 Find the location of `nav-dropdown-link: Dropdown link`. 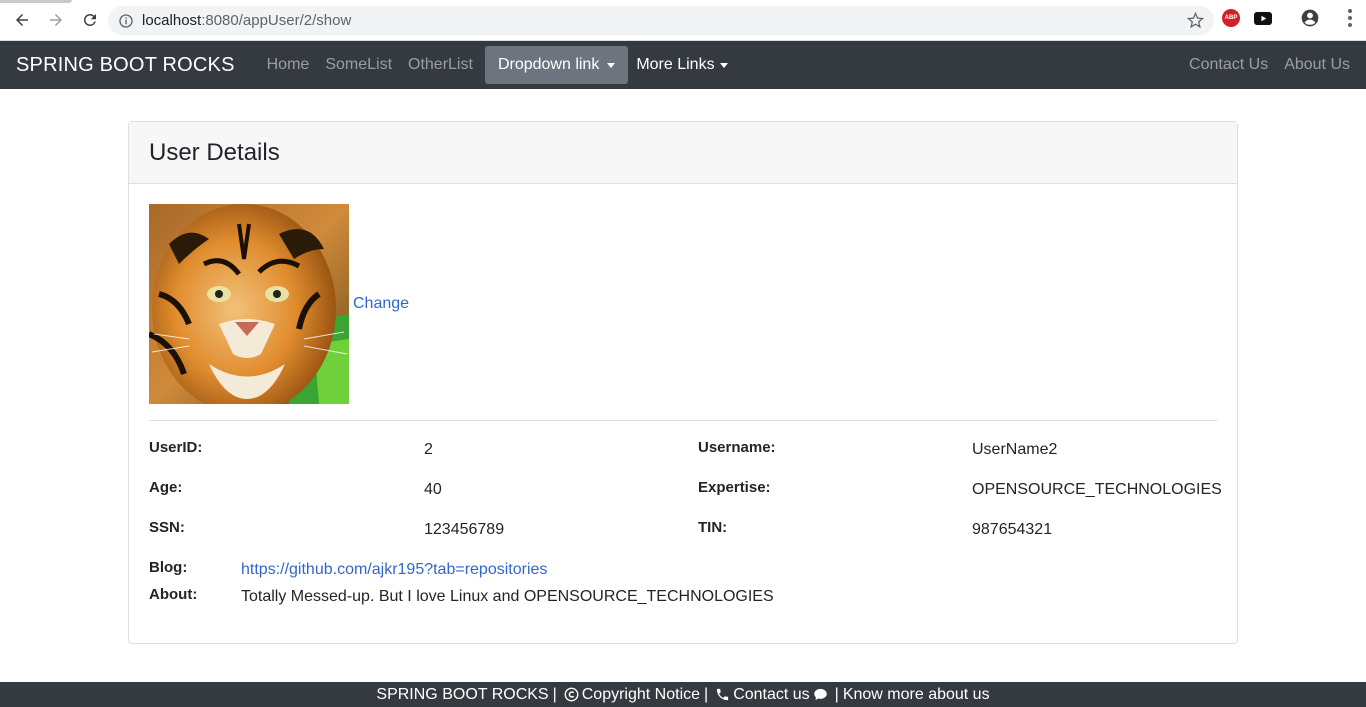

nav-dropdown-link: Dropdown link is located at coordinates (556, 65).